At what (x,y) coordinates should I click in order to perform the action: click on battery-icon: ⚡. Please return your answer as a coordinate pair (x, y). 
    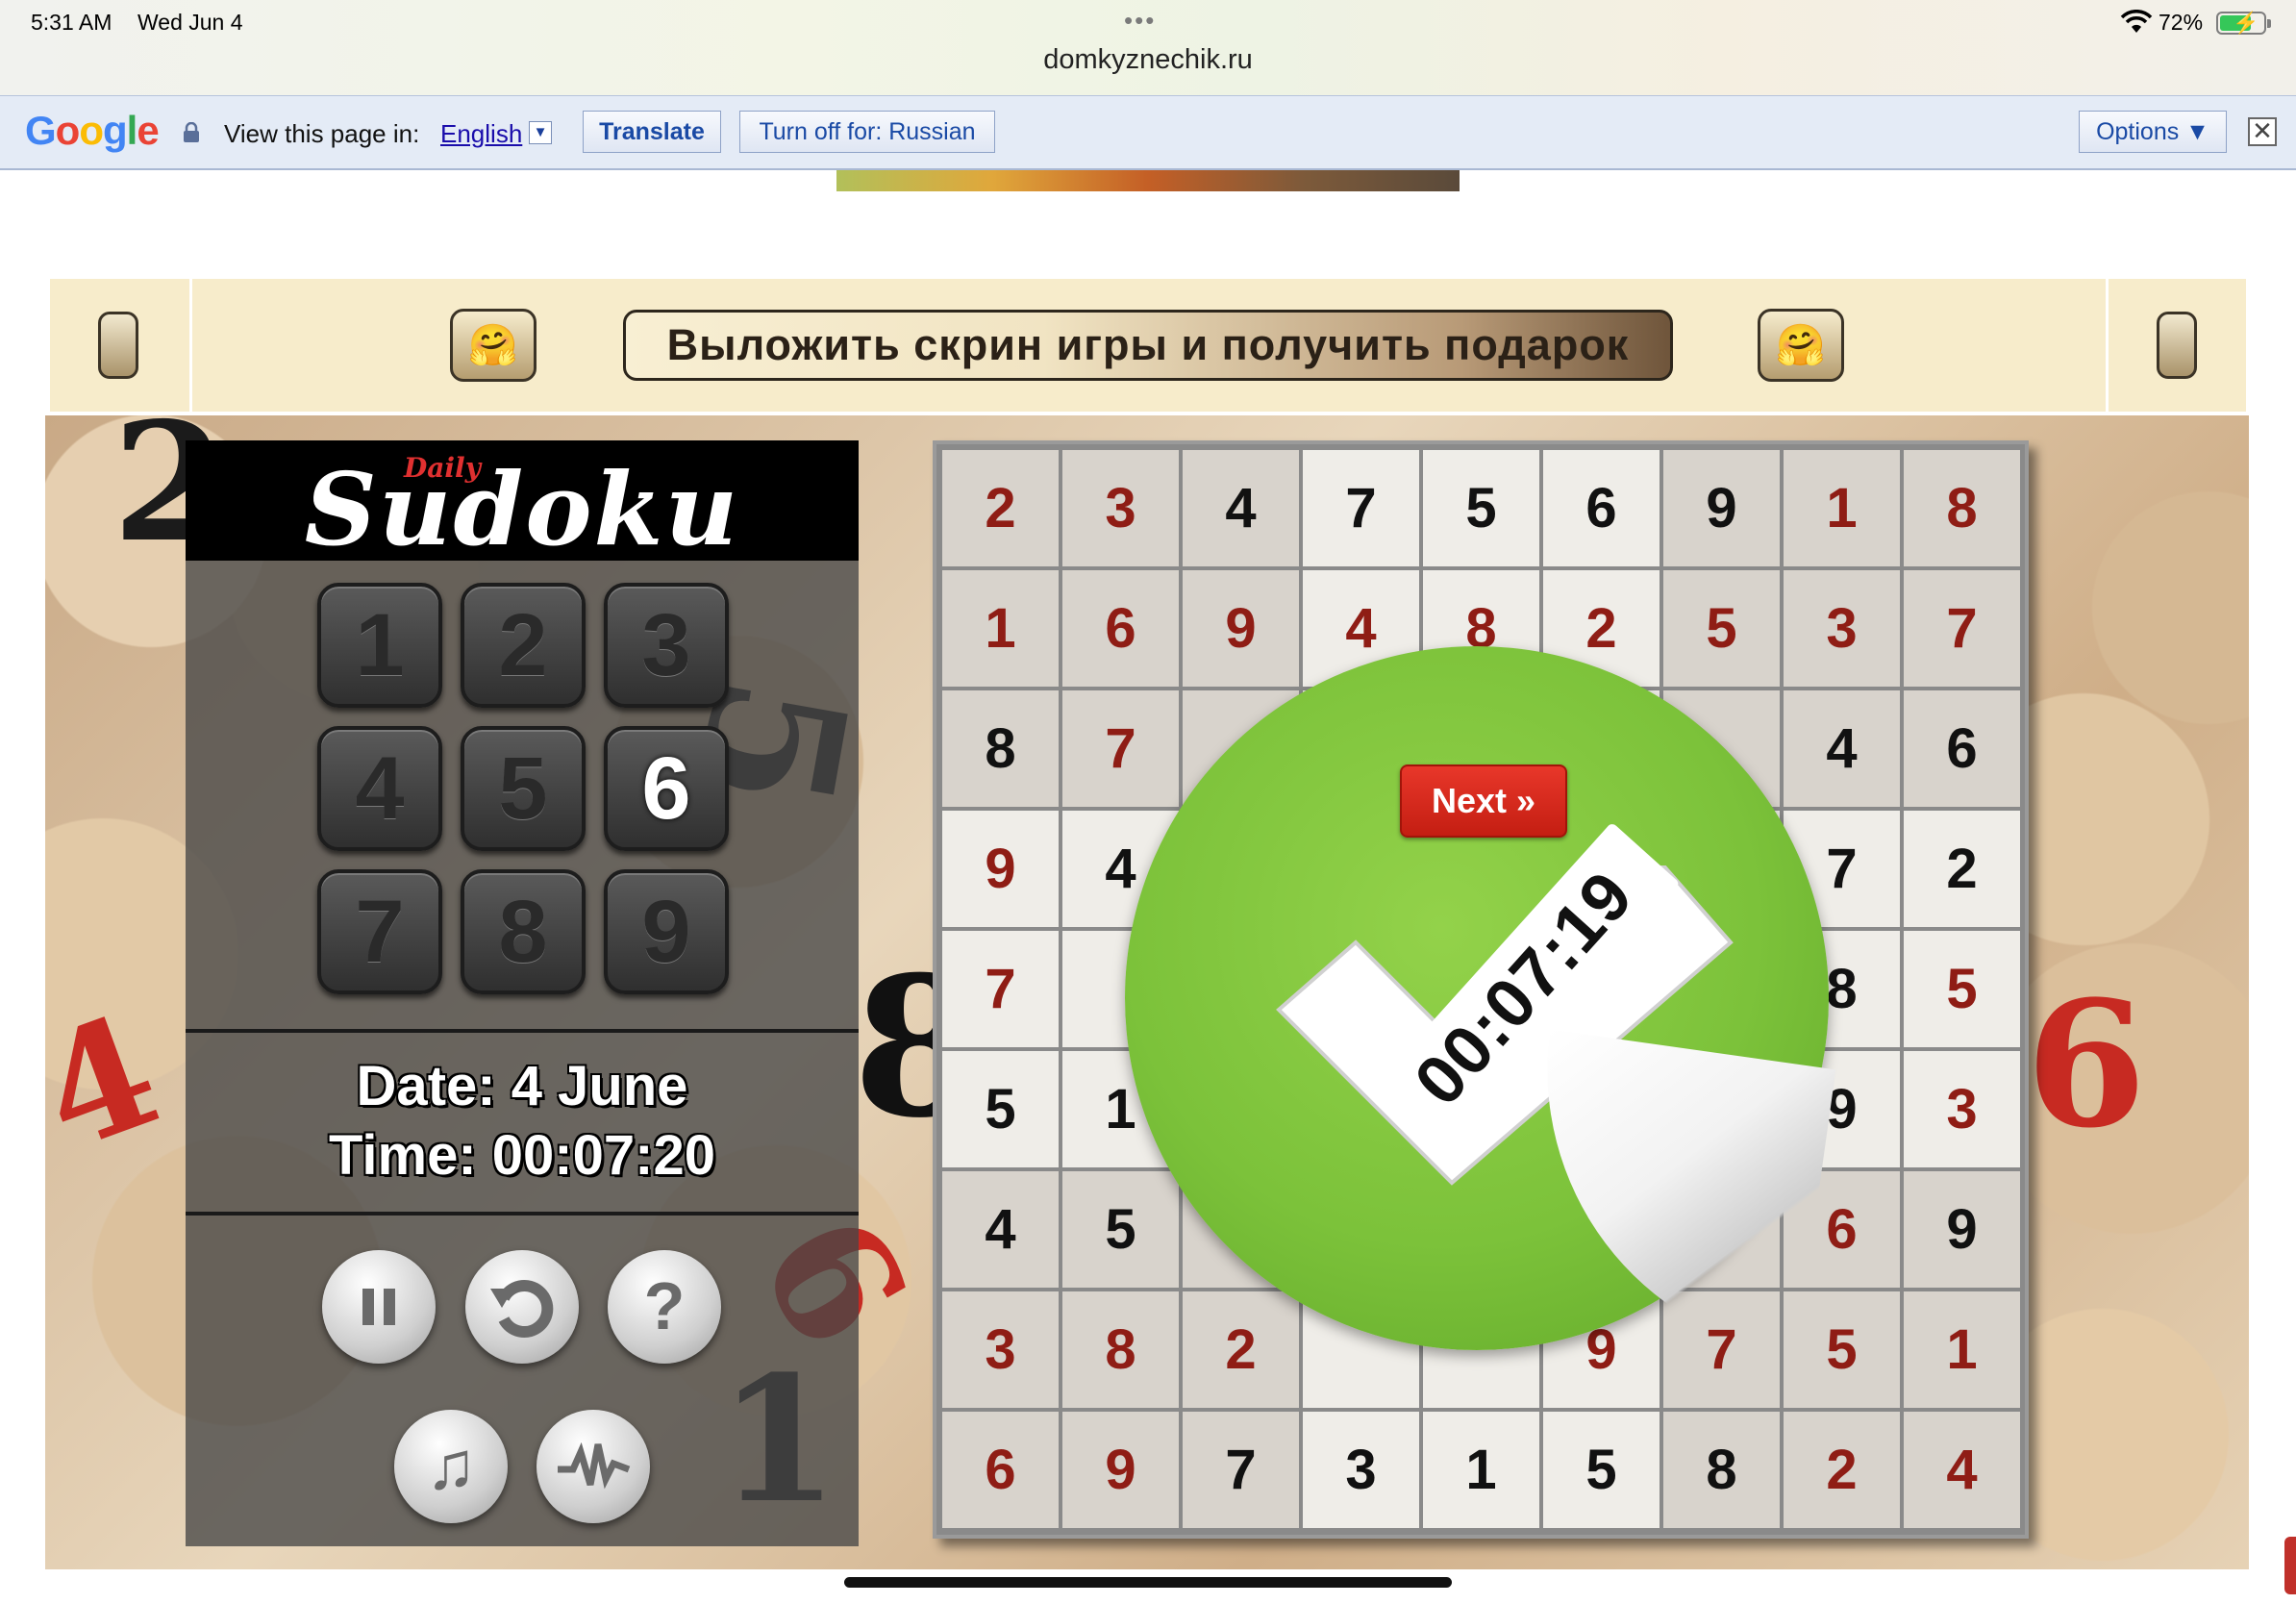
    Looking at the image, I should click on (2243, 23).